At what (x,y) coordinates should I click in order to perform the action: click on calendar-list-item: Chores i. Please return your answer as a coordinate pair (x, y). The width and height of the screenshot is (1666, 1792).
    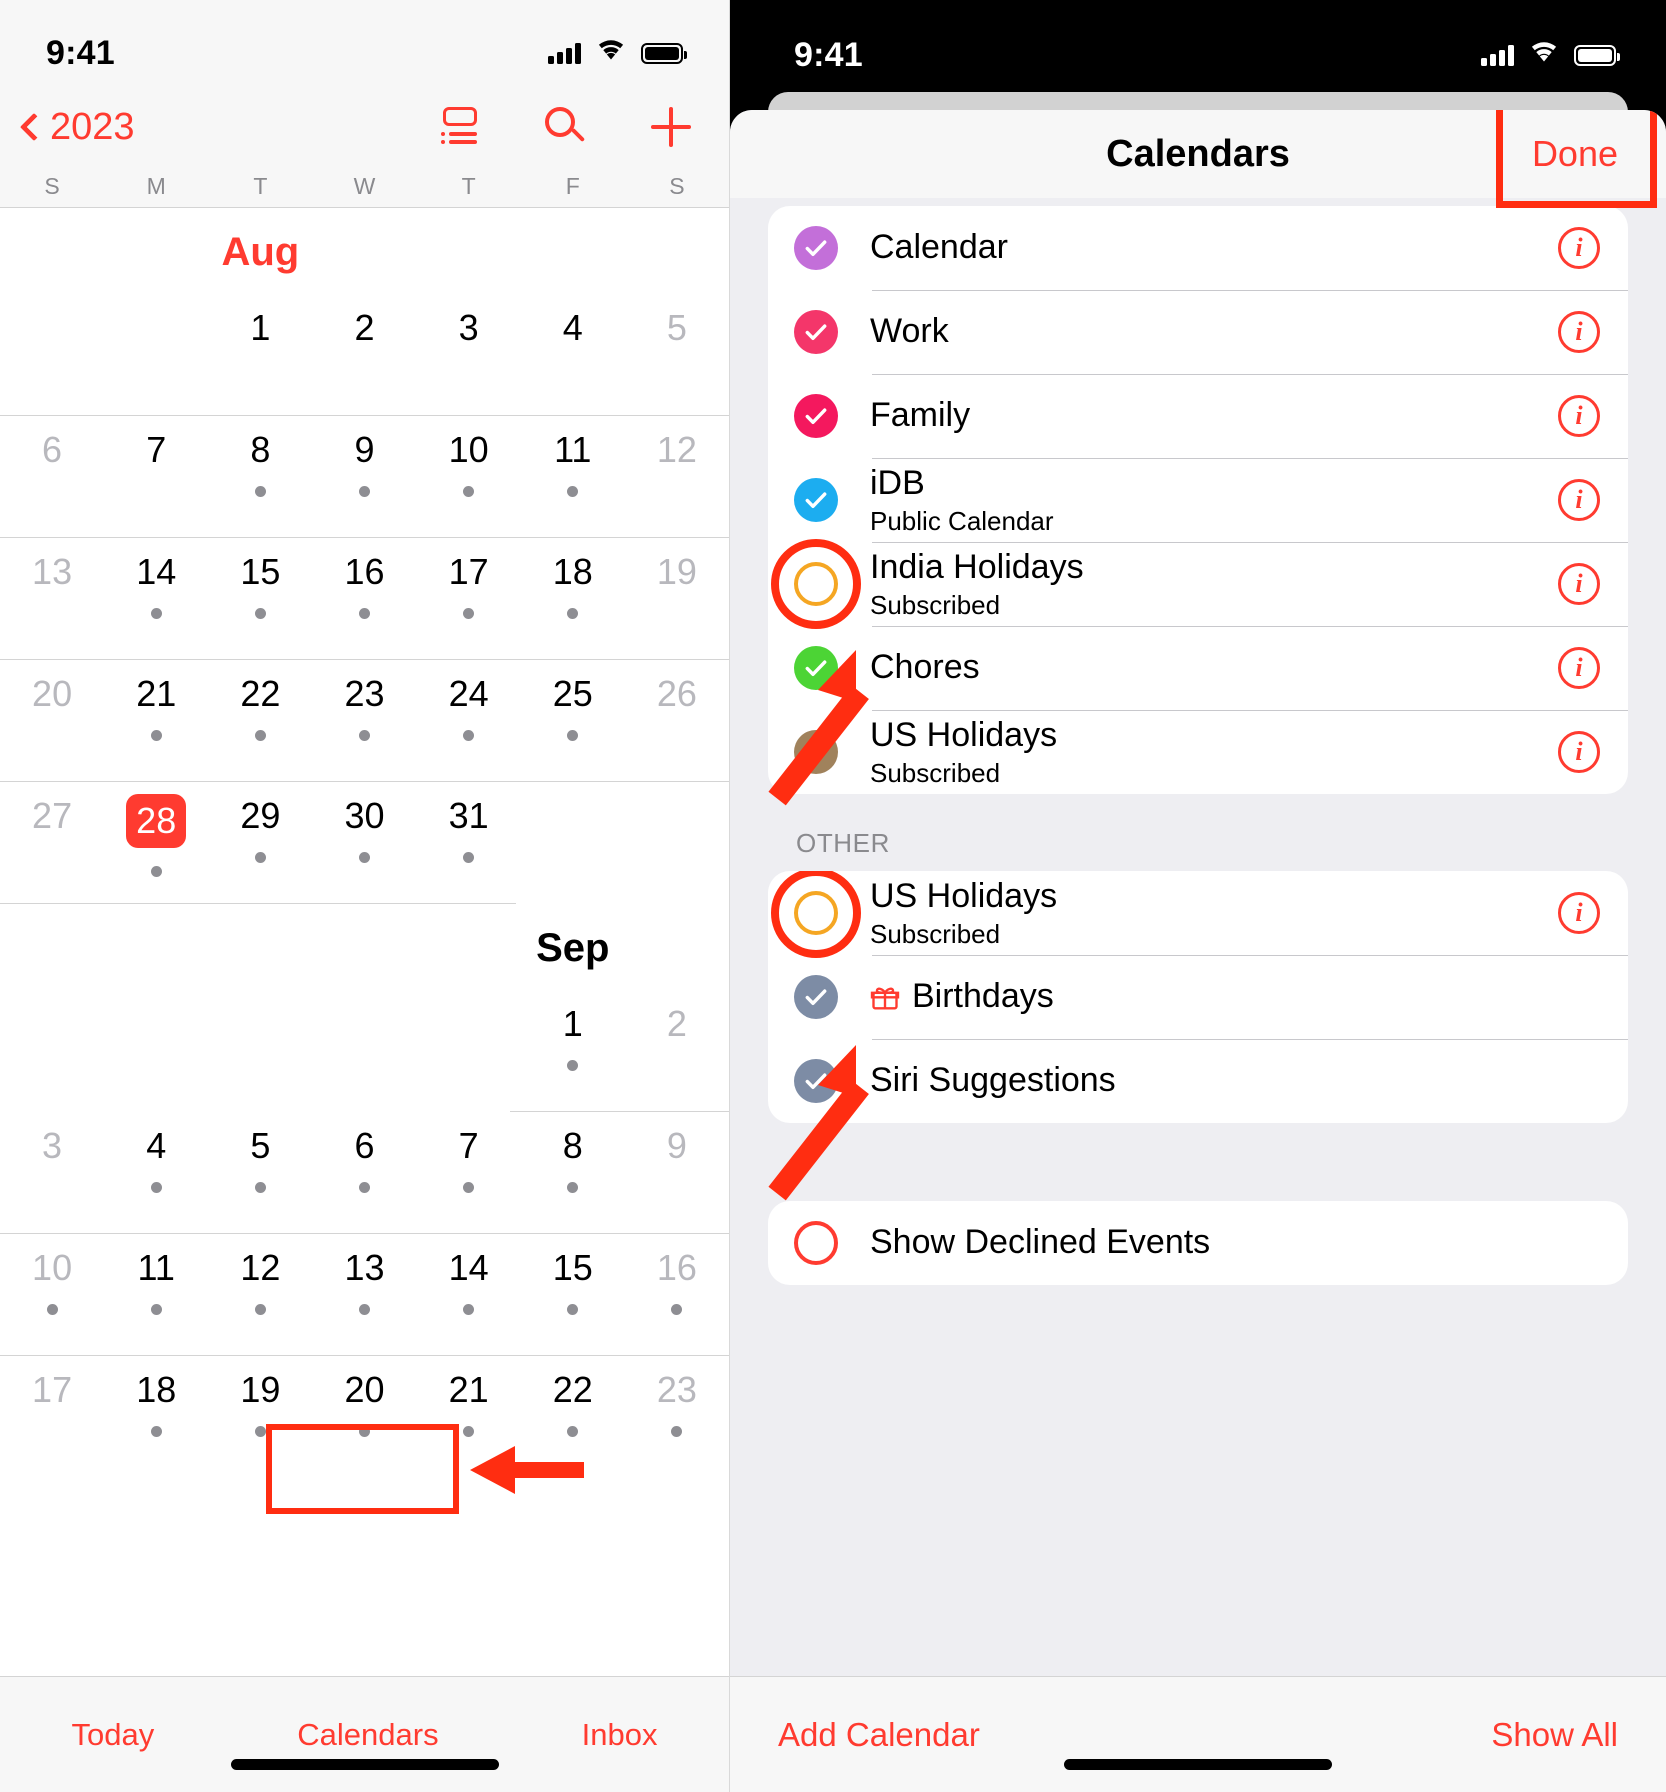
    Looking at the image, I should click on (1198, 668).